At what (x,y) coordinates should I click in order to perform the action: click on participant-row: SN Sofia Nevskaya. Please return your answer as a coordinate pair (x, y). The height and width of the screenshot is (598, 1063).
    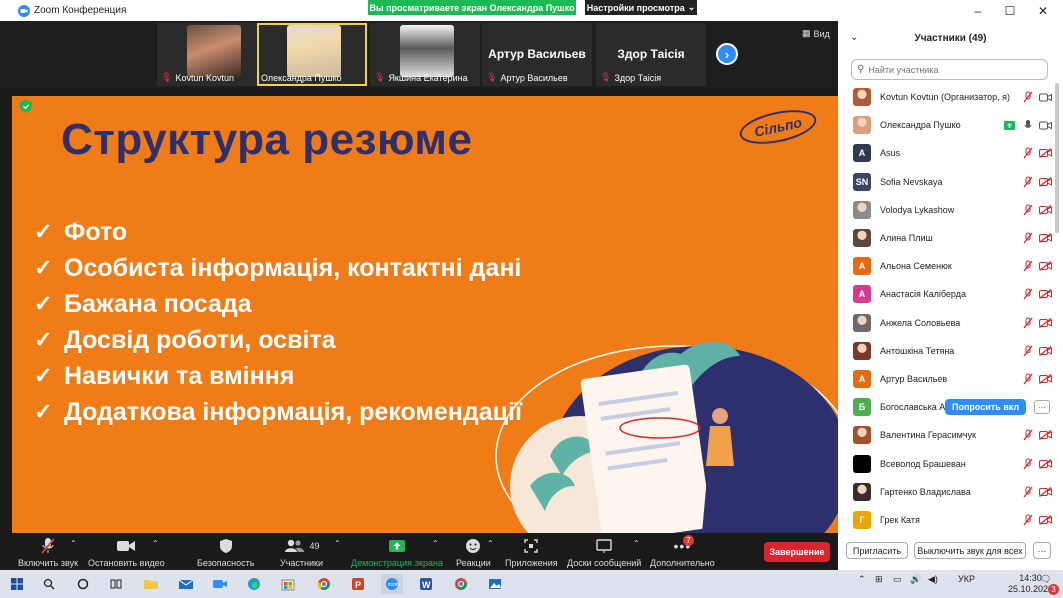
    Looking at the image, I should click on (946, 182).